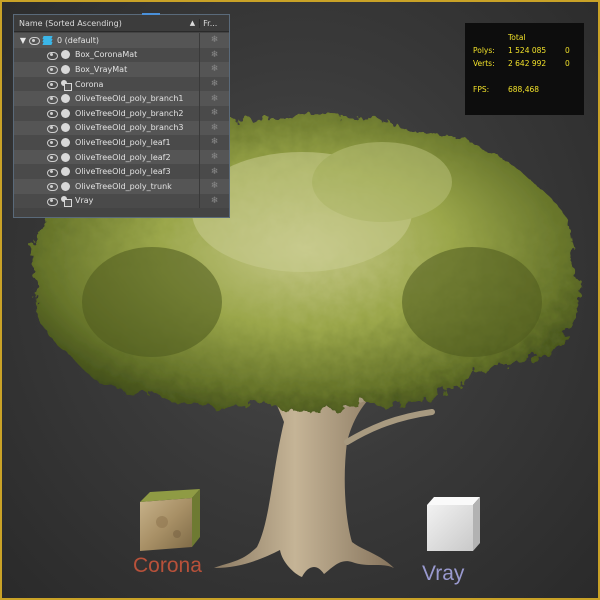 This screenshot has height=600, width=600. What do you see at coordinates (70, 23) in the screenshot?
I see `column-header-name-label: Name (Sorted Ascending)` at bounding box center [70, 23].